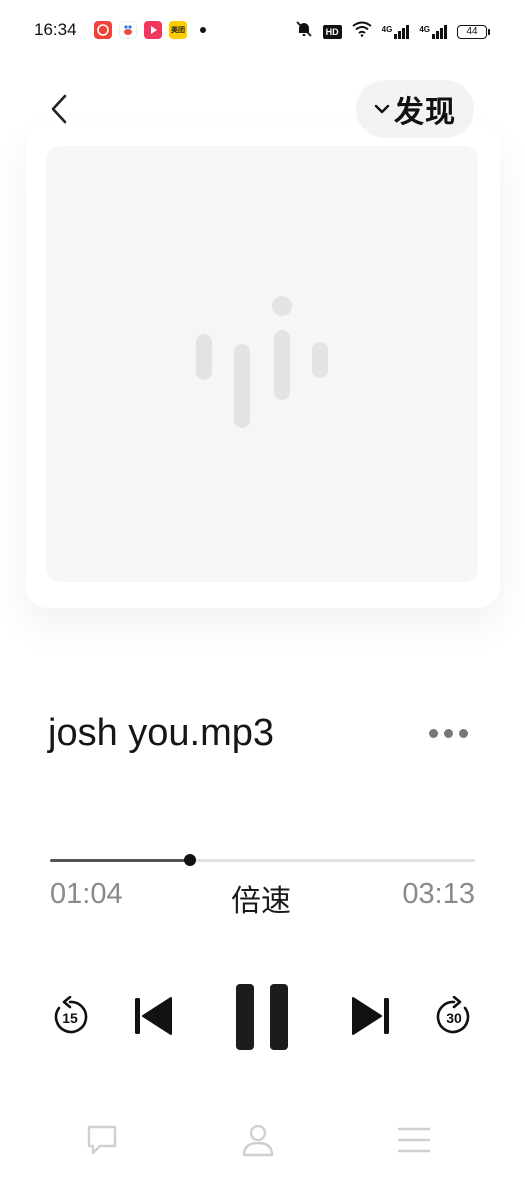 The height and width of the screenshot is (1200, 525). Describe the element at coordinates (262, 31) in the screenshot. I see `status-bar: 16:34 美团 HD 4G 4G 44` at that location.